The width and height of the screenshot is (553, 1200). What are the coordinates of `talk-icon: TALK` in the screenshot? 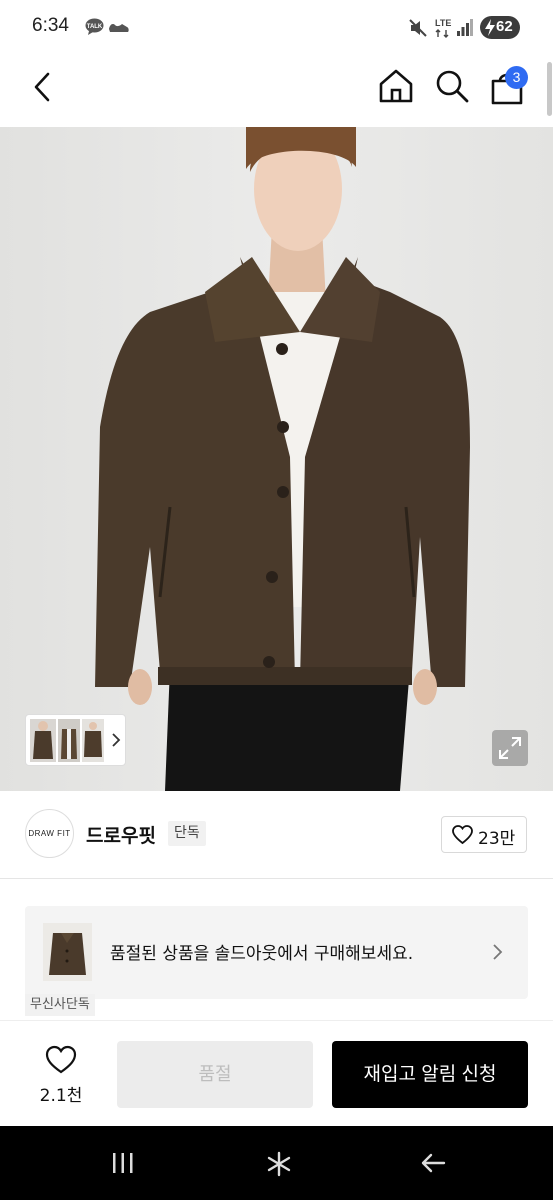 It's located at (94, 26).